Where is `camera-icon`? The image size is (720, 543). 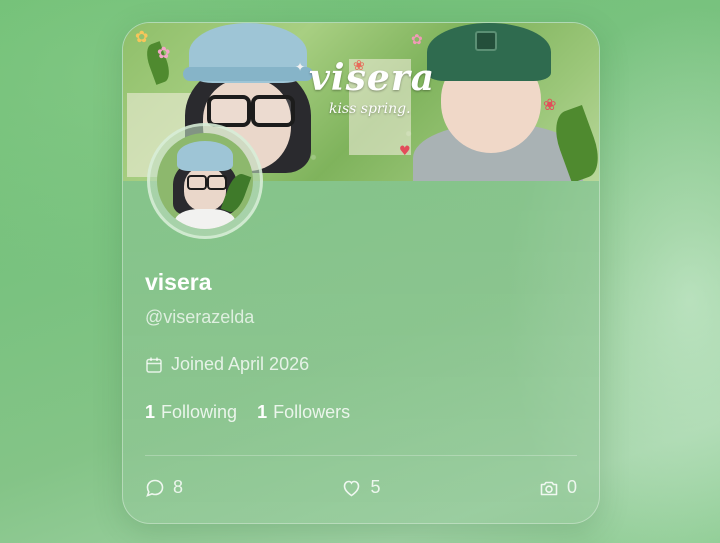
camera-icon is located at coordinates (549, 488).